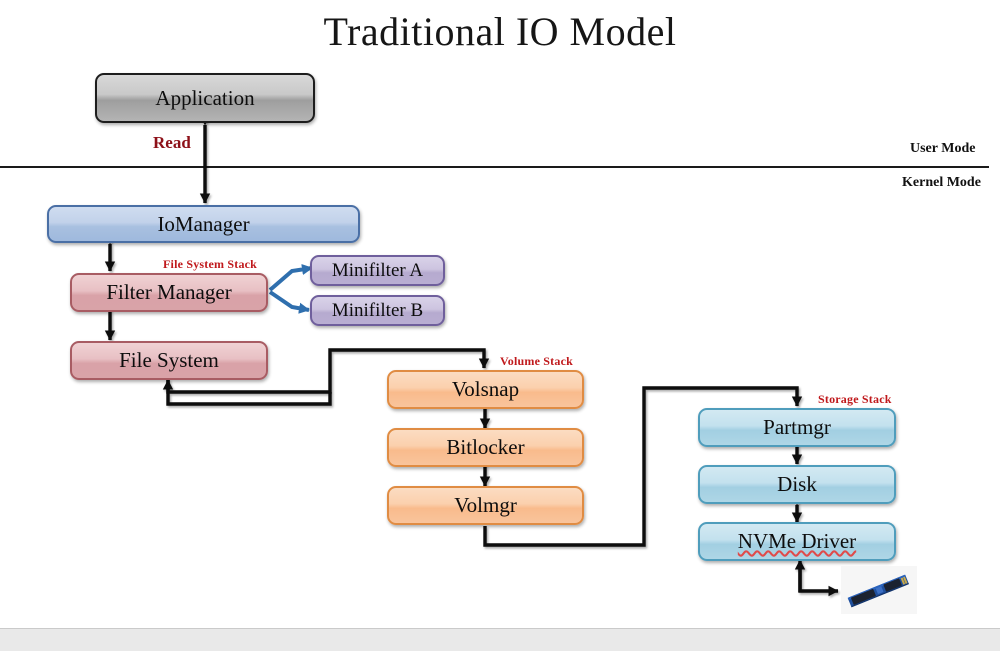  Describe the element at coordinates (205, 98) in the screenshot. I see `node-application: Application` at that location.